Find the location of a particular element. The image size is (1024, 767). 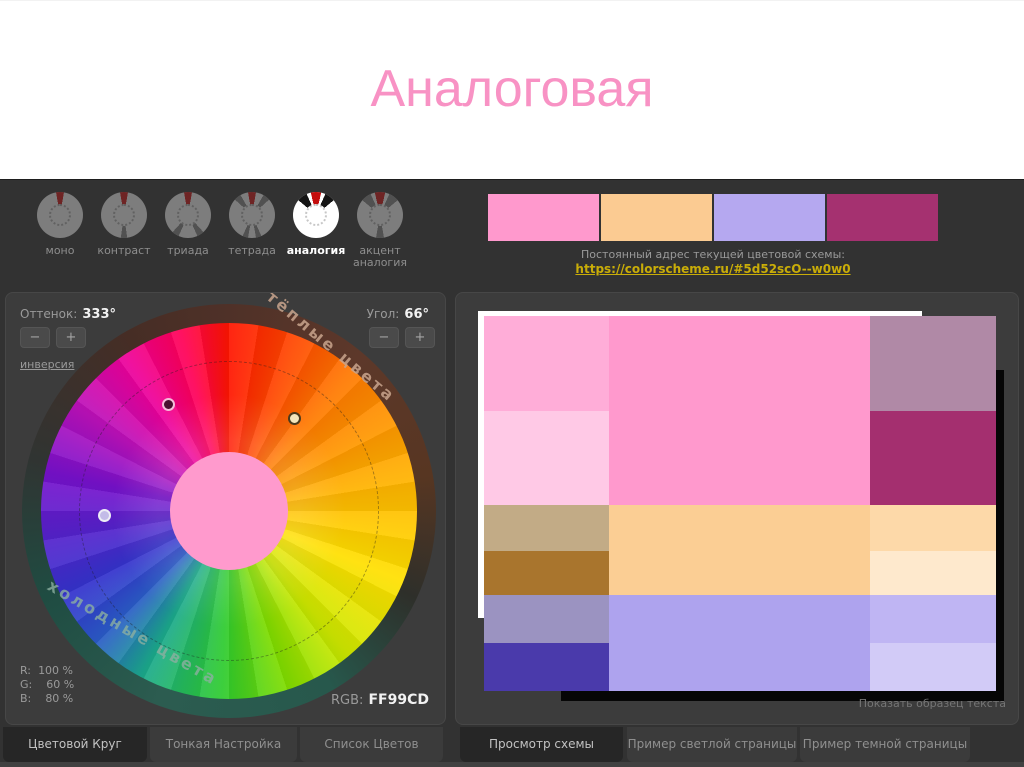

scheme-block-m3 is located at coordinates (739, 643).